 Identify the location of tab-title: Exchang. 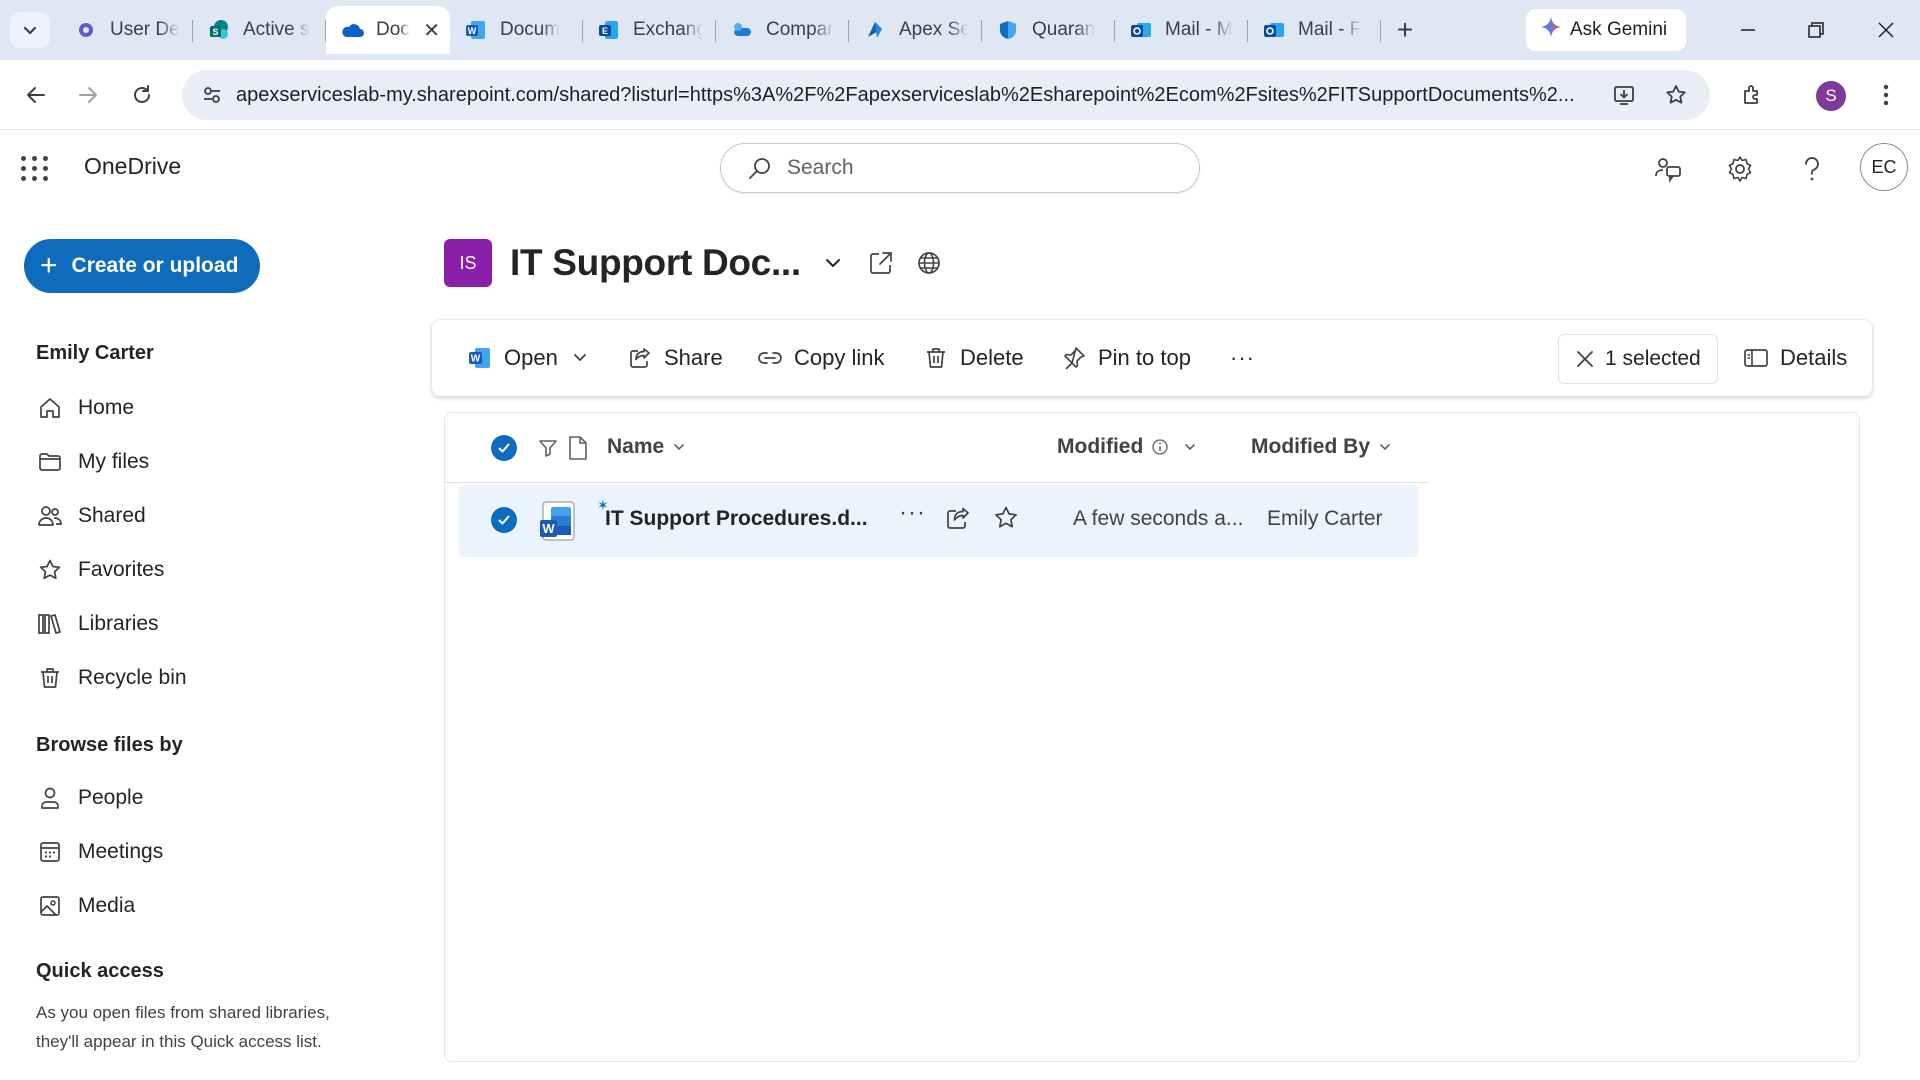
(668, 29).